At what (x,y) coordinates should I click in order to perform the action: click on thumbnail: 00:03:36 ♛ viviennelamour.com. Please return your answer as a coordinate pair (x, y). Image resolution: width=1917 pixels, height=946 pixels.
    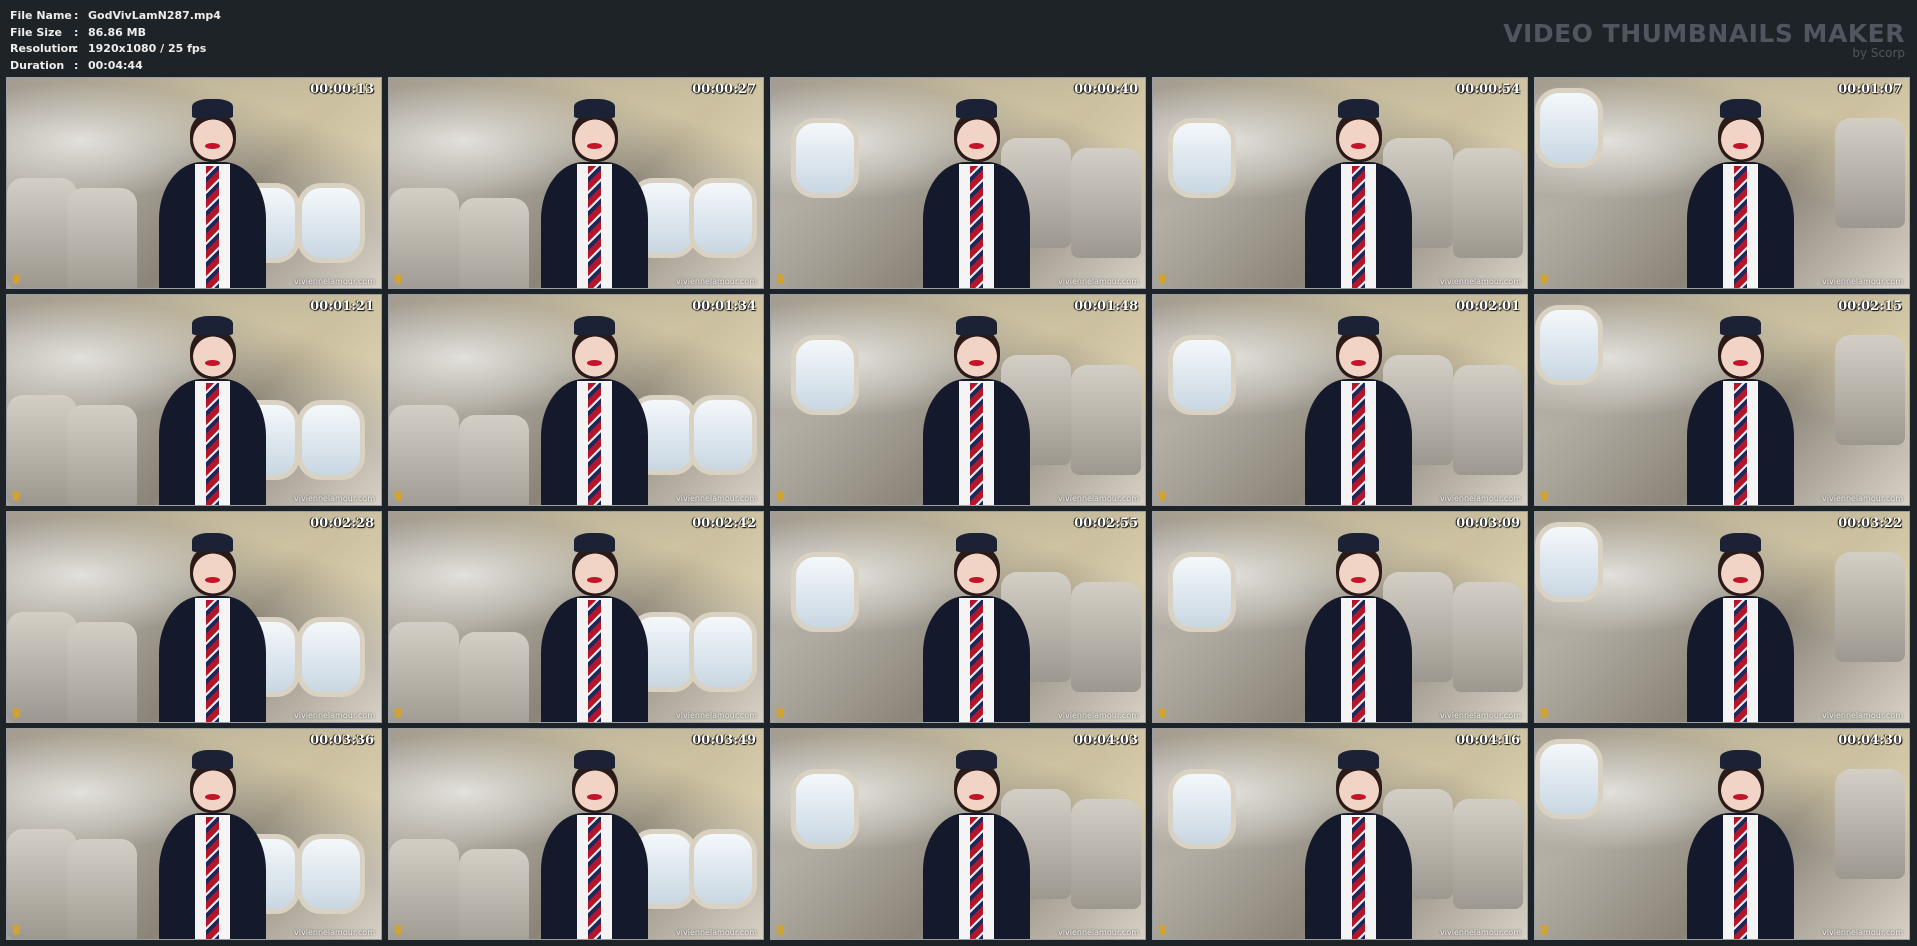
    Looking at the image, I should click on (194, 834).